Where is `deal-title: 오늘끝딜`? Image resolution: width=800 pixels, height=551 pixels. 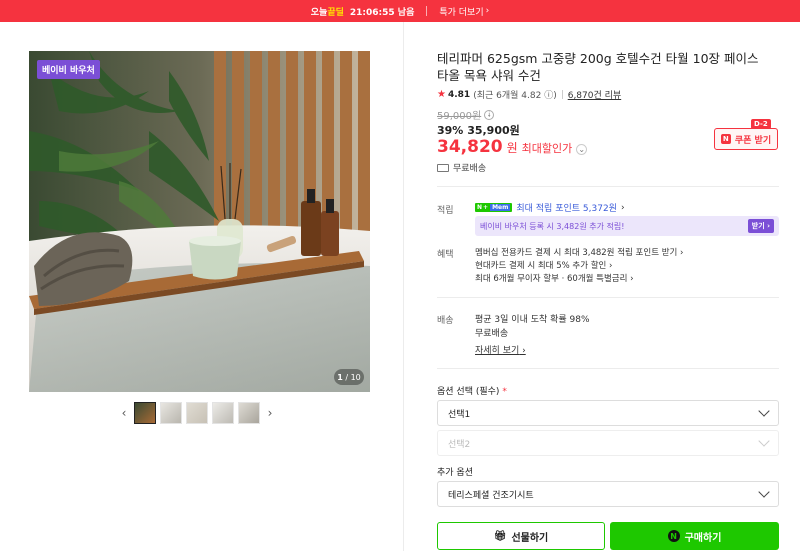 deal-title: 오늘끝딜 is located at coordinates (327, 12).